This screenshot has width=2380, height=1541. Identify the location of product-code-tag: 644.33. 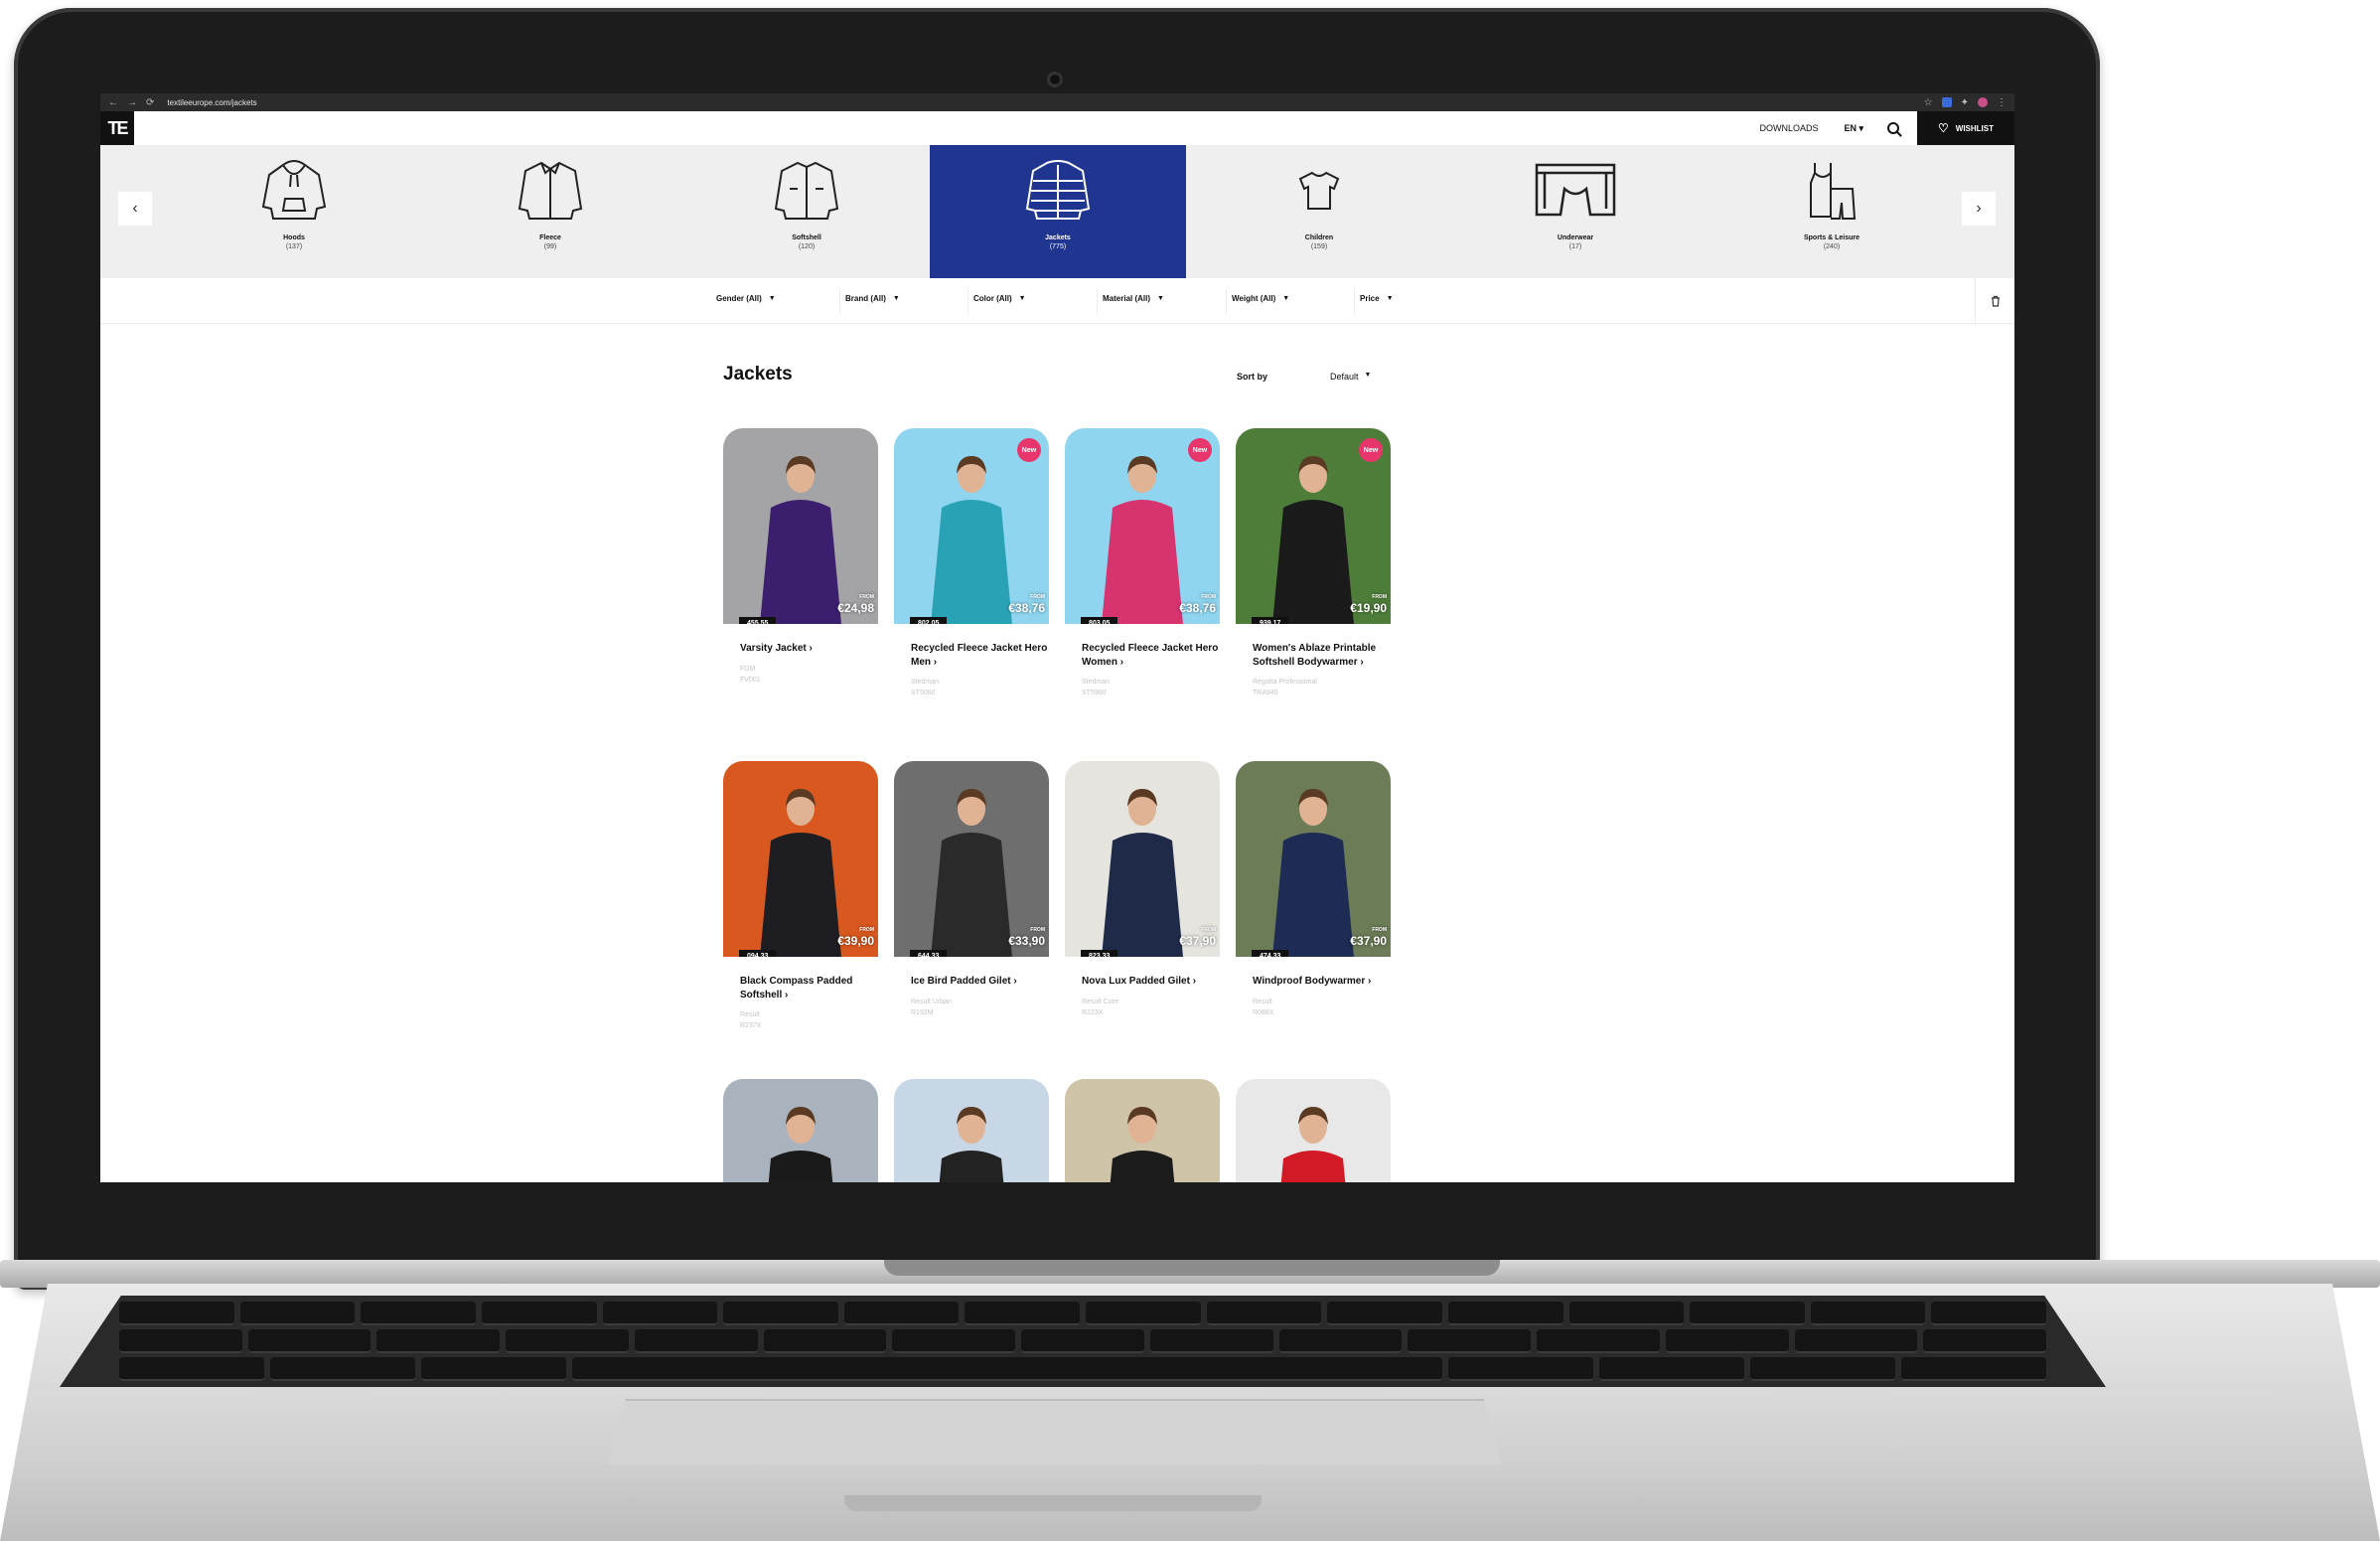
(929, 953).